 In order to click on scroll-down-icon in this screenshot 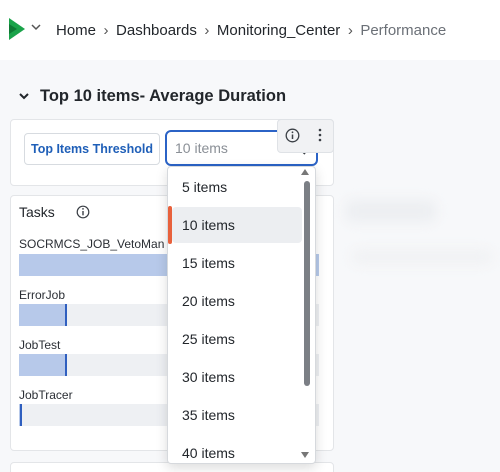, I will do `click(305, 455)`.